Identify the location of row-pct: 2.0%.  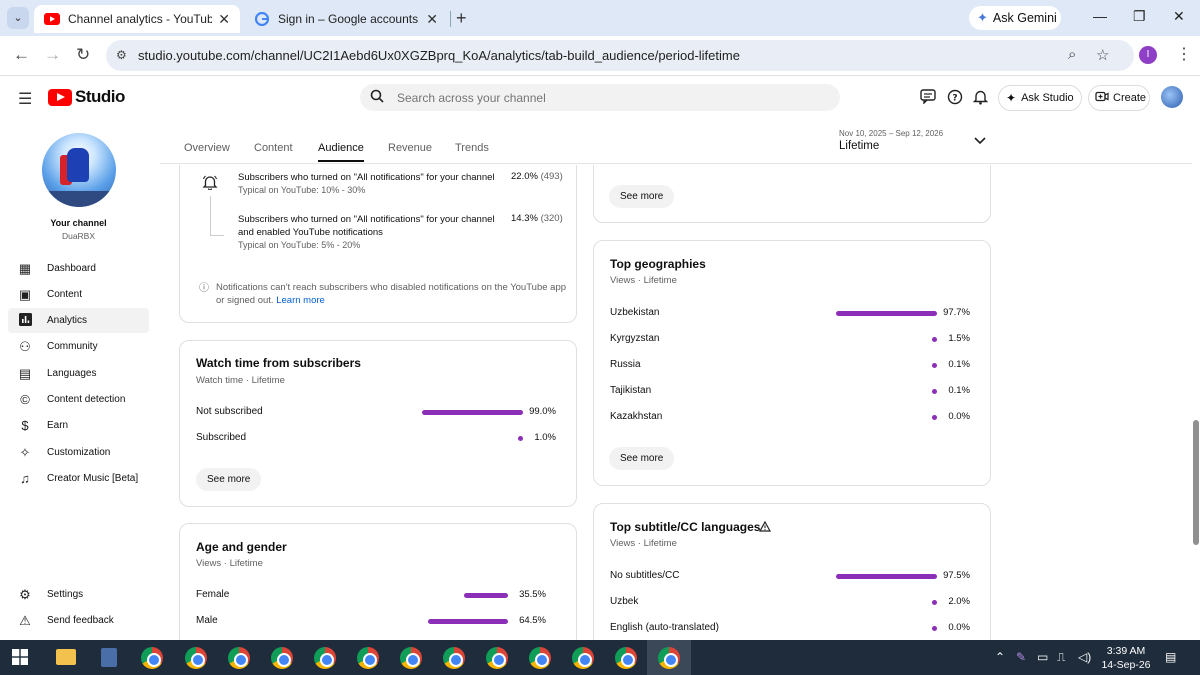
(959, 601).